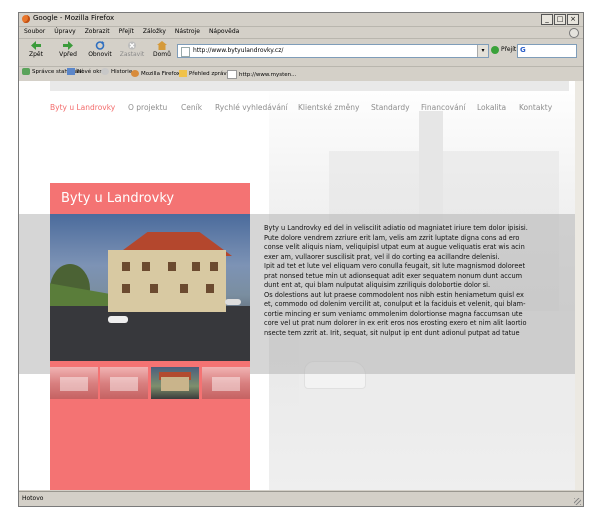 The height and width of the screenshot is (520, 600). Describe the element at coordinates (187, 31) in the screenshot. I see `menu-nastroje: Nástroje` at that location.